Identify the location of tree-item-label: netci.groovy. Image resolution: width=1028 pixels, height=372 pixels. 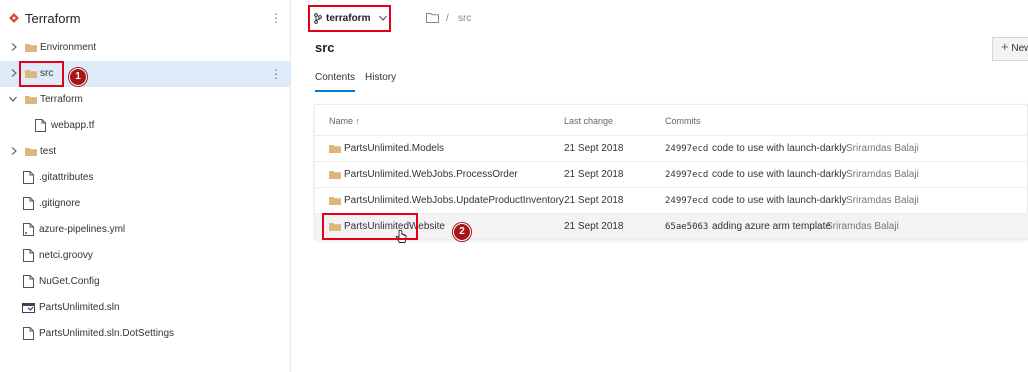
(66, 255).